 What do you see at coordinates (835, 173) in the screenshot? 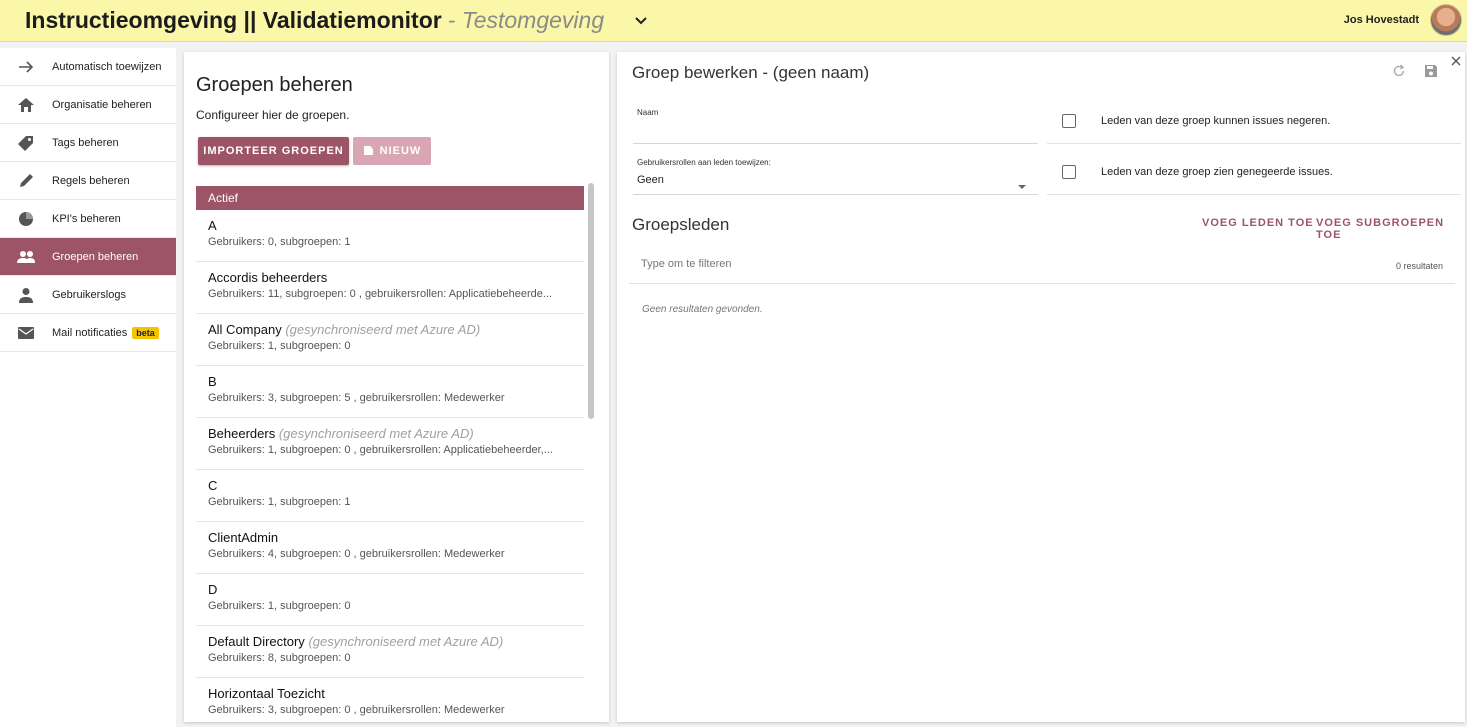
I see `roles-select: Gebruikersrollen aan leden toewijzen` at bounding box center [835, 173].